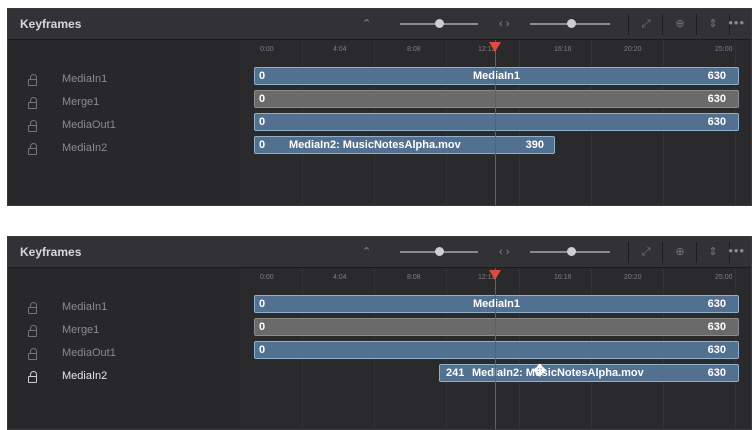 Image resolution: width=752 pixels, height=430 pixels. I want to click on clip-bar-mediain2: 241 MediaIn2: MusicNotesAlpha.mov 630, so click(589, 373).